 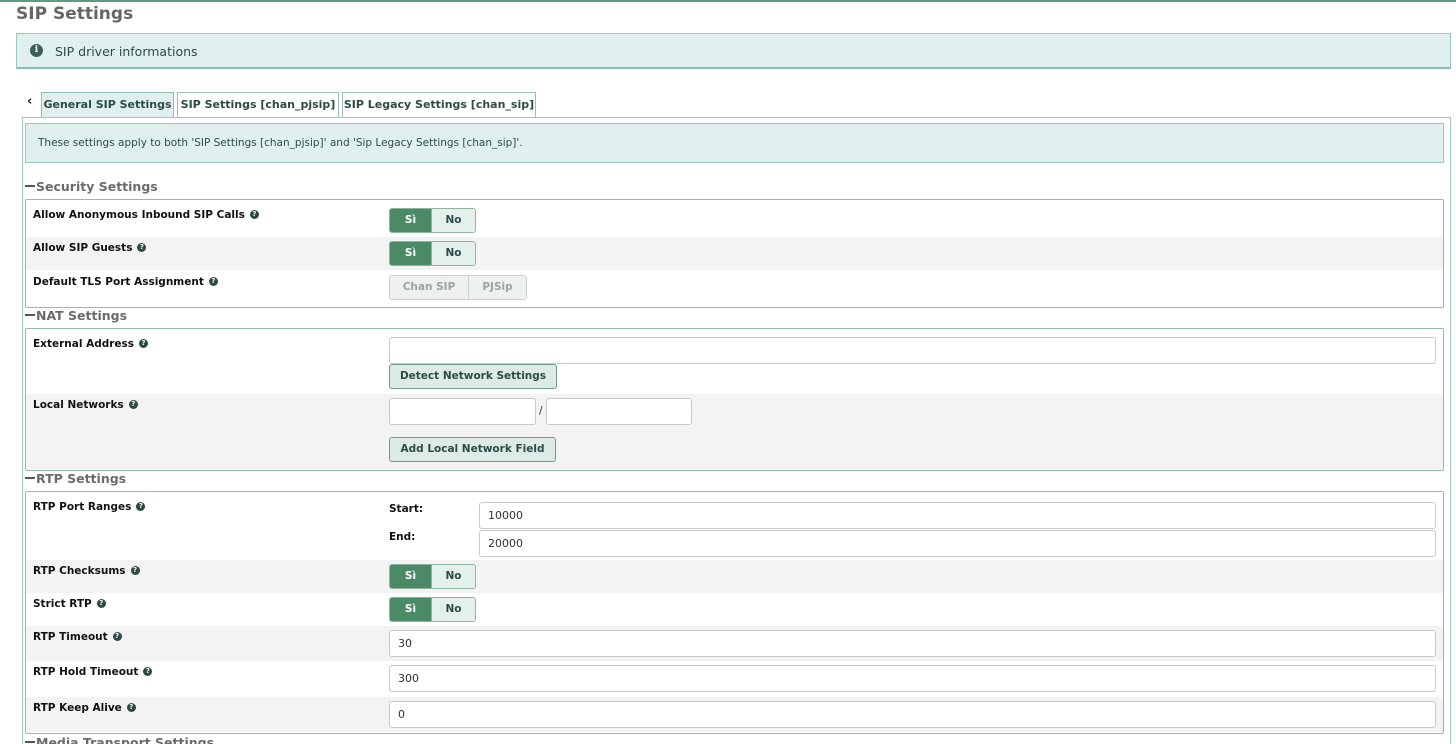 I want to click on strict-rtp-toggle: Sì No, so click(x=432, y=609).